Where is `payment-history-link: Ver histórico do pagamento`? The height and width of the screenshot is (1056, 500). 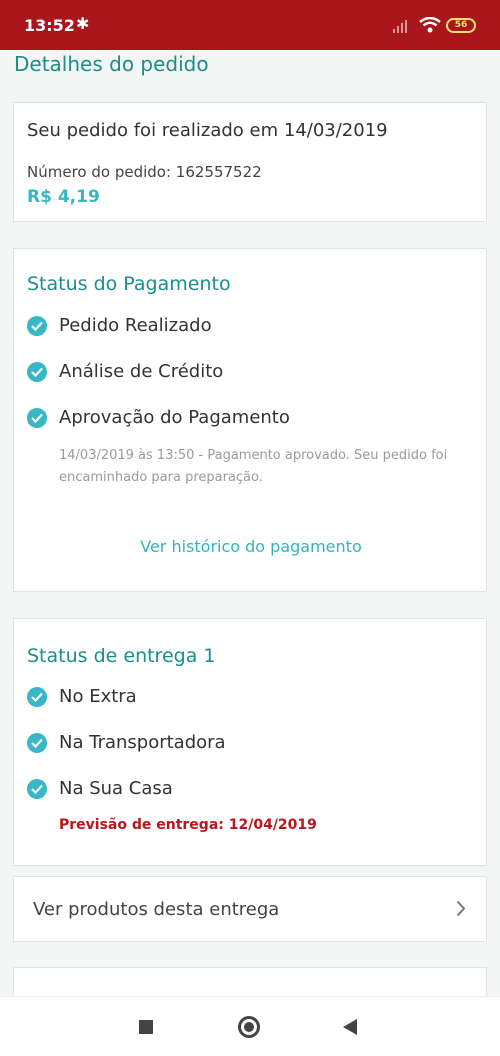
payment-history-link: Ver histórico do pagamento is located at coordinates (251, 546).